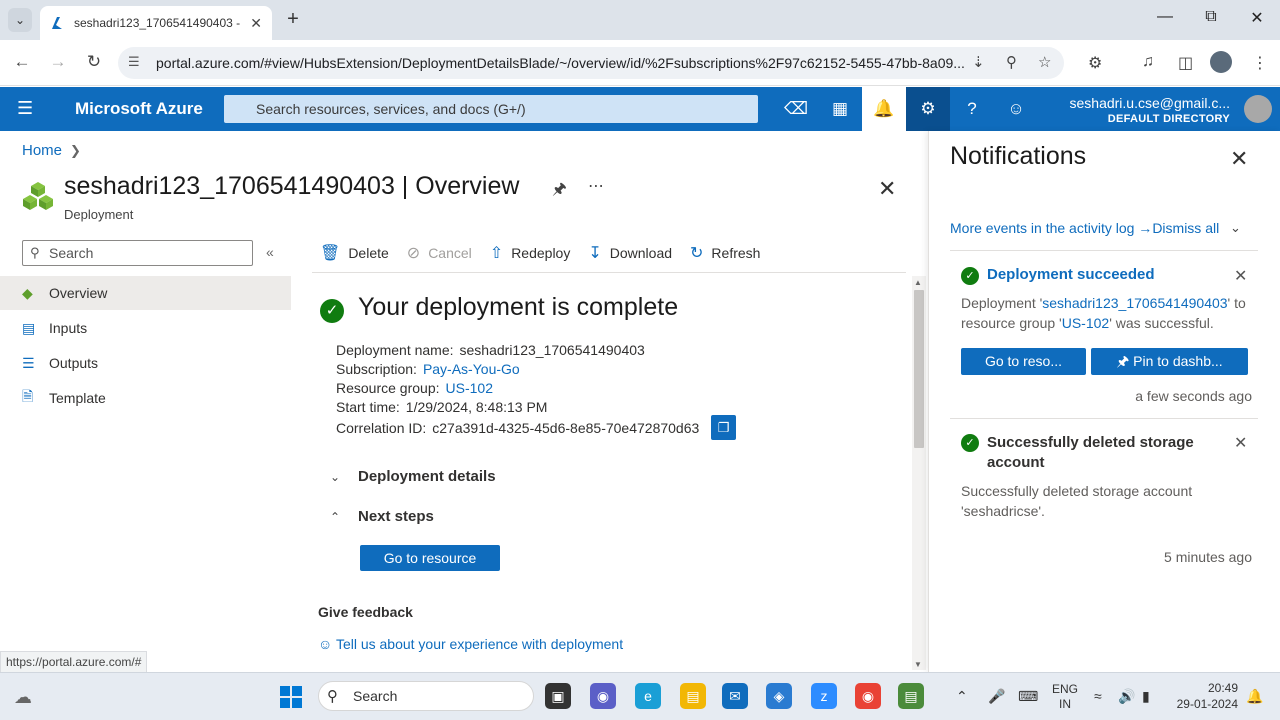 The height and width of the screenshot is (720, 1280). I want to click on tray-overflow-chevron-icon: ⌃, so click(962, 696).